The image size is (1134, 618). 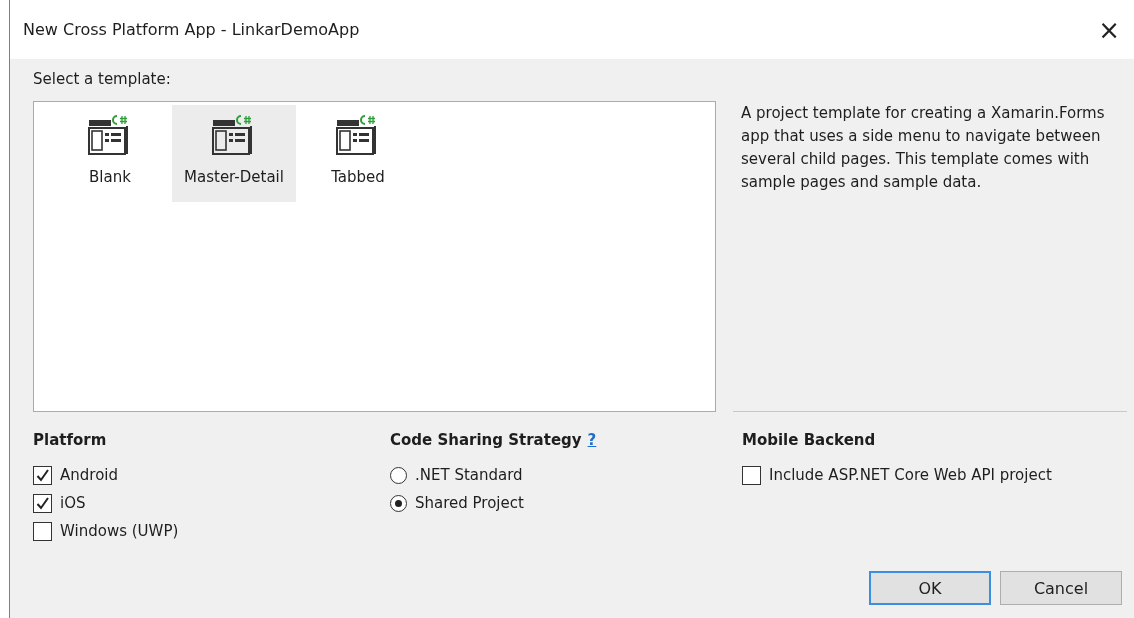 What do you see at coordinates (89, 475) in the screenshot?
I see `checkbox-label: Android` at bounding box center [89, 475].